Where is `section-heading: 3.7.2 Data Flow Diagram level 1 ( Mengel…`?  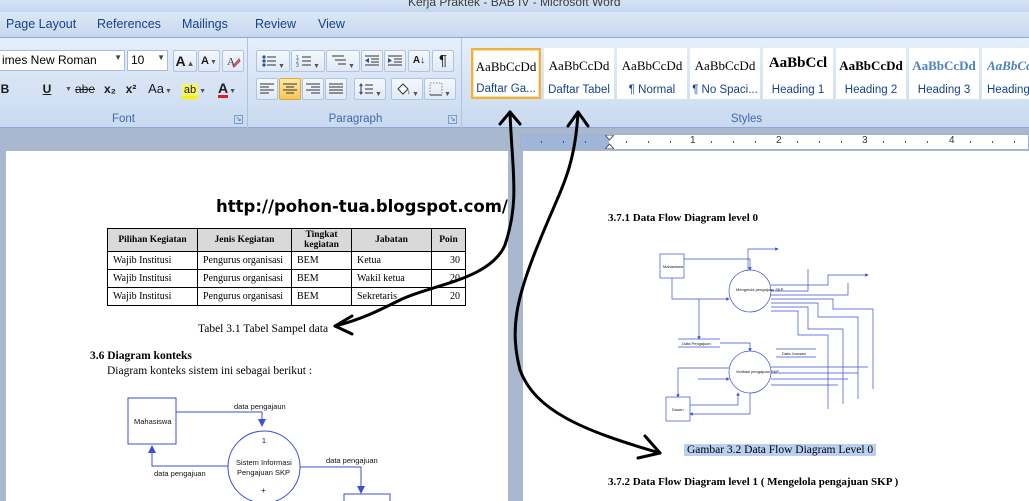 section-heading: 3.7.2 Data Flow Diagram level 1 ( Mengel… is located at coordinates (753, 482).